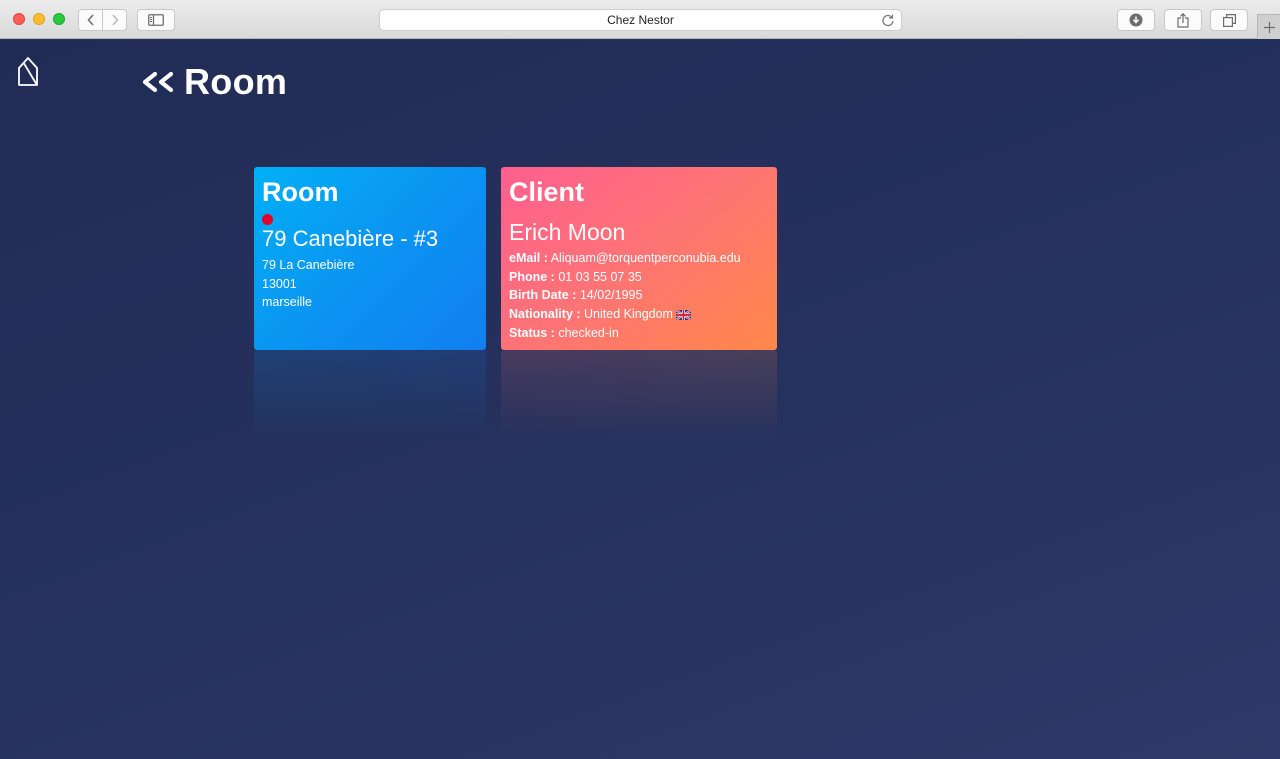 Image resolution: width=1280 pixels, height=759 pixels. I want to click on birth-date-label: Birth Date :, so click(543, 295).